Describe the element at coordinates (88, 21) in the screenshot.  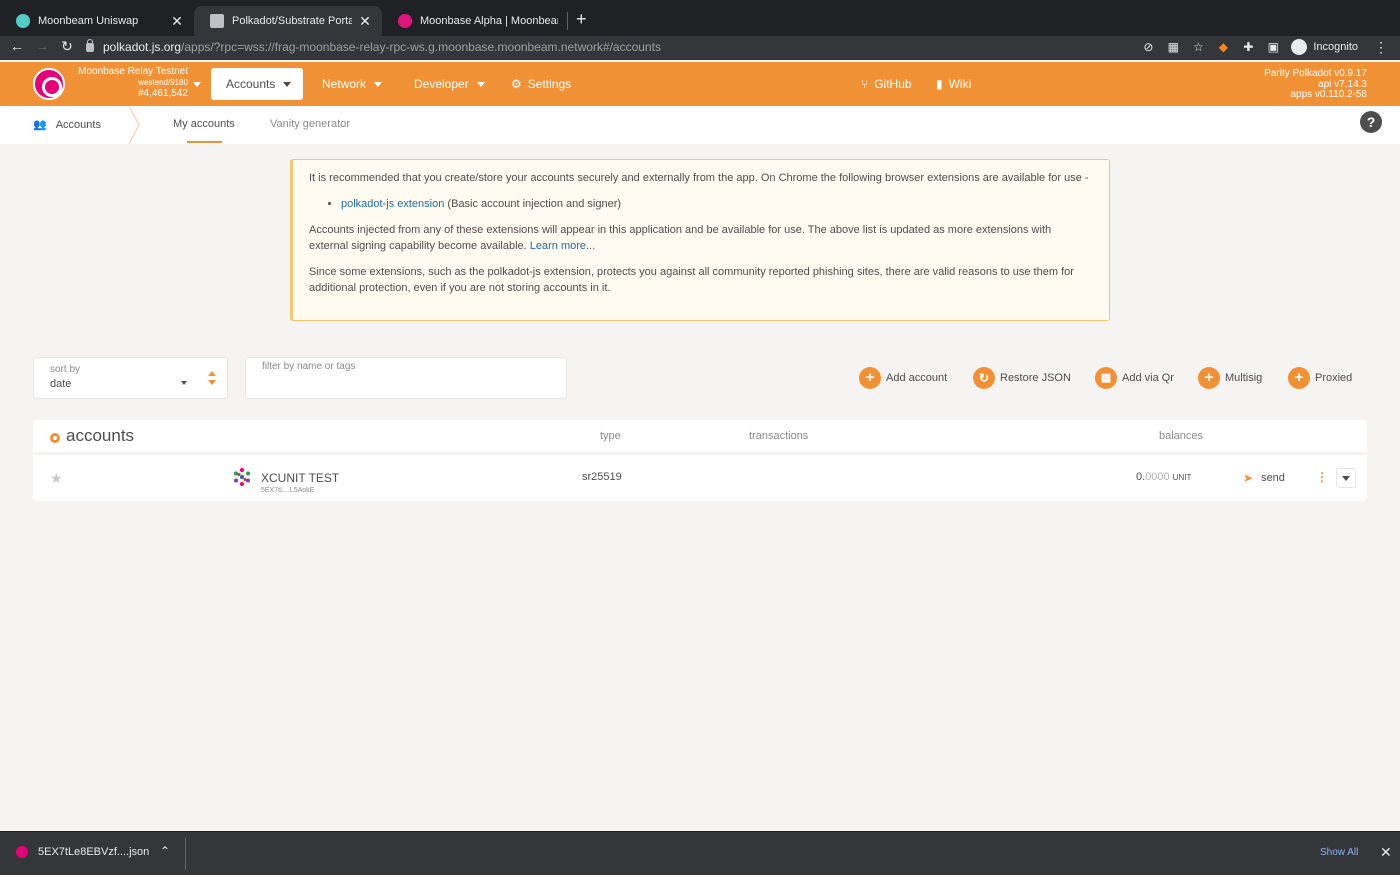
I see `tab-title: Moonbeam Uniswap` at that location.